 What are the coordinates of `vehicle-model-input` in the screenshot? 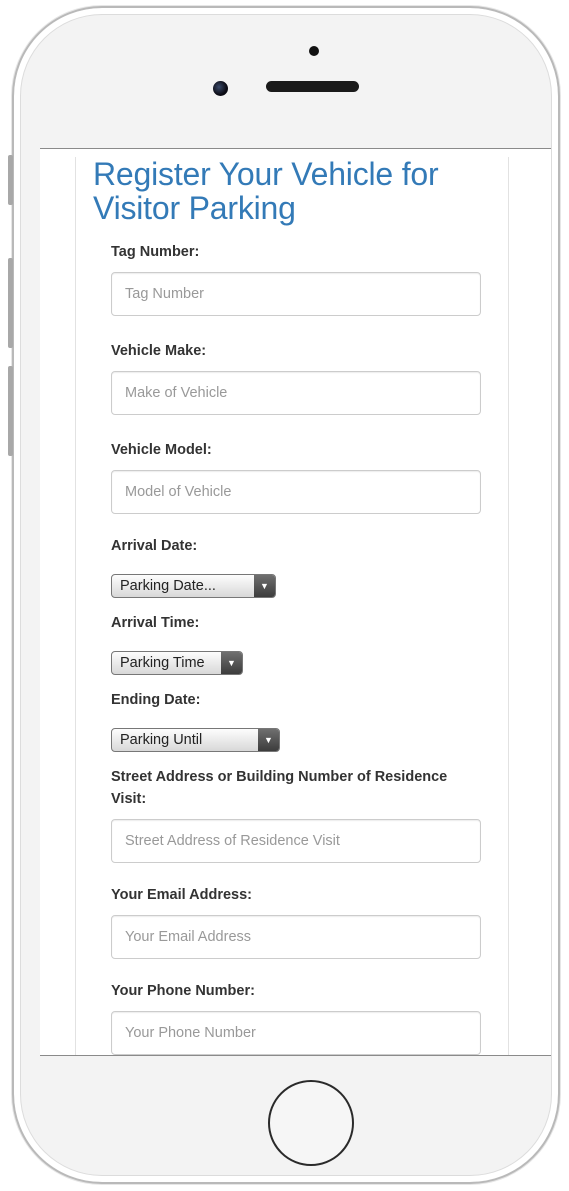 It's located at (296, 492).